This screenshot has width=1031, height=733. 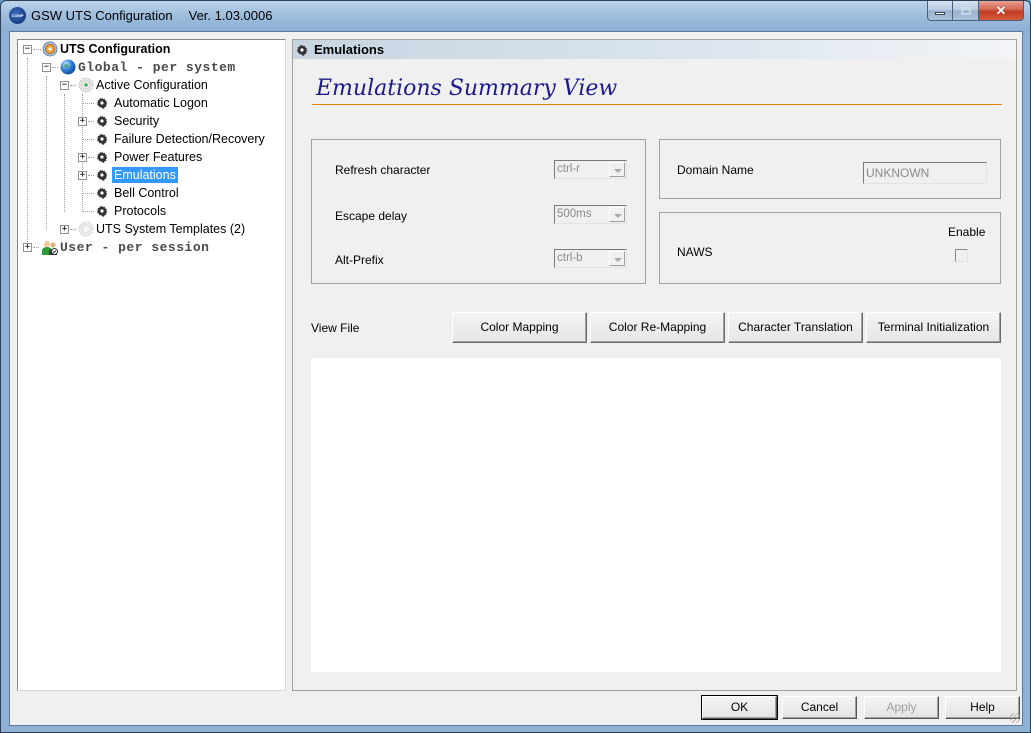 I want to click on tree-node-emulations: Emulations, so click(x=137, y=175).